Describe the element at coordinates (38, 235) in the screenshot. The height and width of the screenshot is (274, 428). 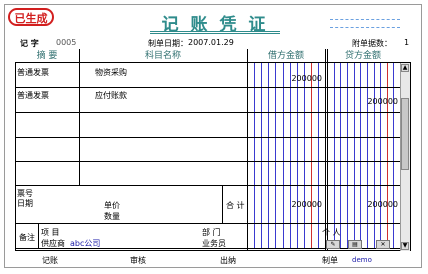
I see `notes-divider` at that location.